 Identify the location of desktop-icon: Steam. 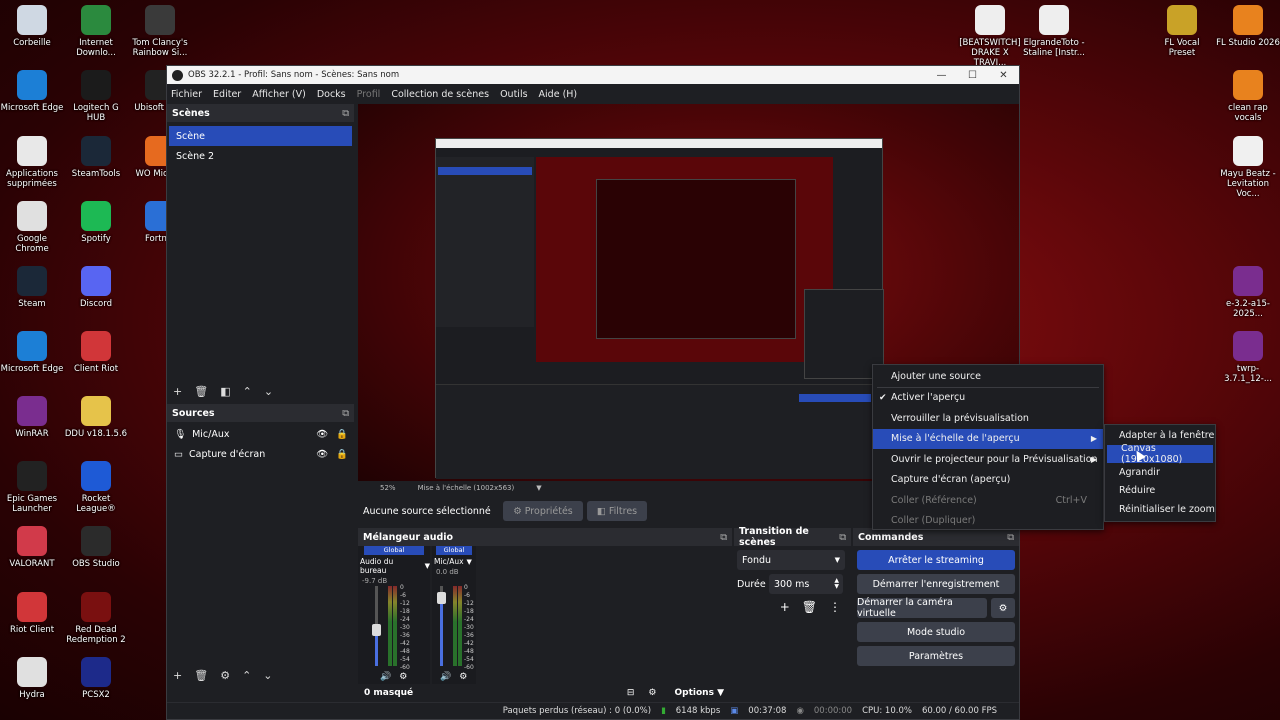
(32, 287).